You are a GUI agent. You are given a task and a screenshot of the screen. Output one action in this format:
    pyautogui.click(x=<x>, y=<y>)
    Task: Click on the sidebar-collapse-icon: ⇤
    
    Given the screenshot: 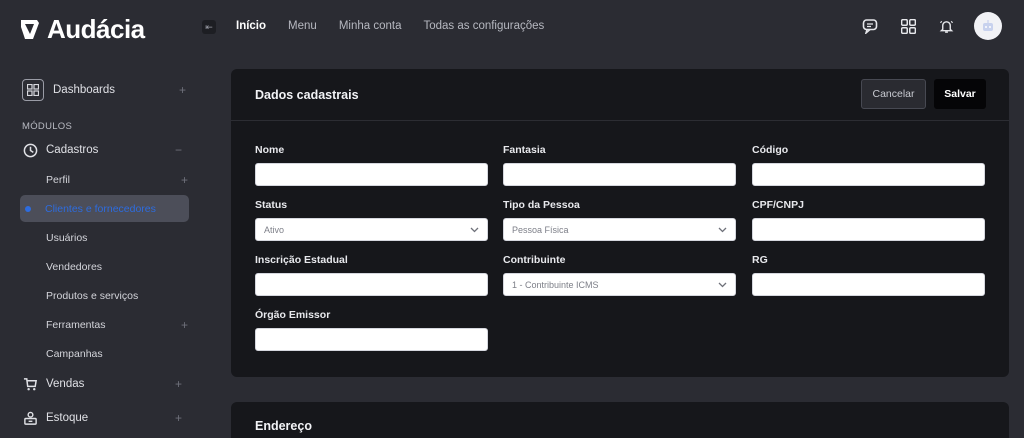 What is the action you would take?
    pyautogui.click(x=209, y=27)
    